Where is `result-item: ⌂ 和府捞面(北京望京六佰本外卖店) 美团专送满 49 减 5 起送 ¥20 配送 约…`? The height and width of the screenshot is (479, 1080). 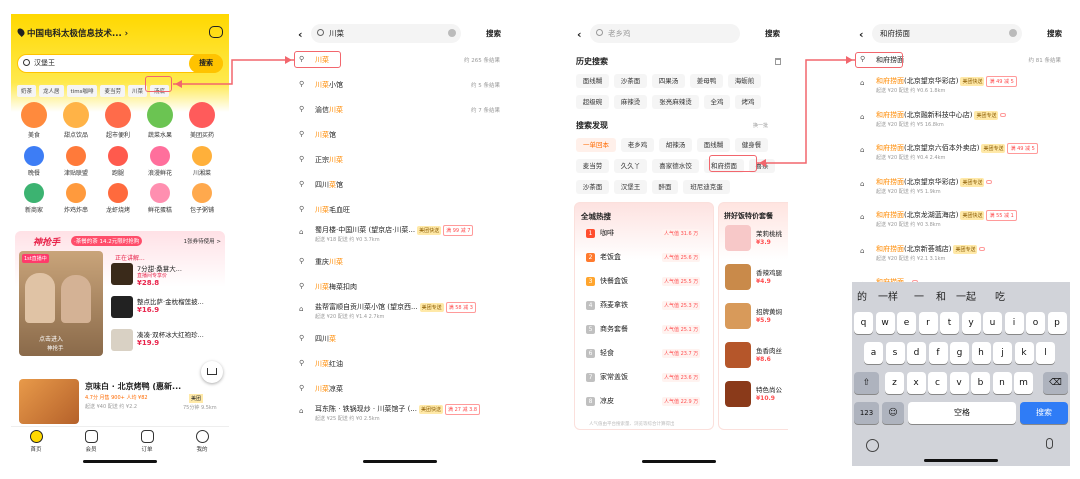 result-item: ⌂ 和府捞面(北京望京六佰本外卖店) 美团专送满 49 减 5 起送 ¥20 配送 约… is located at coordinates (961, 157).